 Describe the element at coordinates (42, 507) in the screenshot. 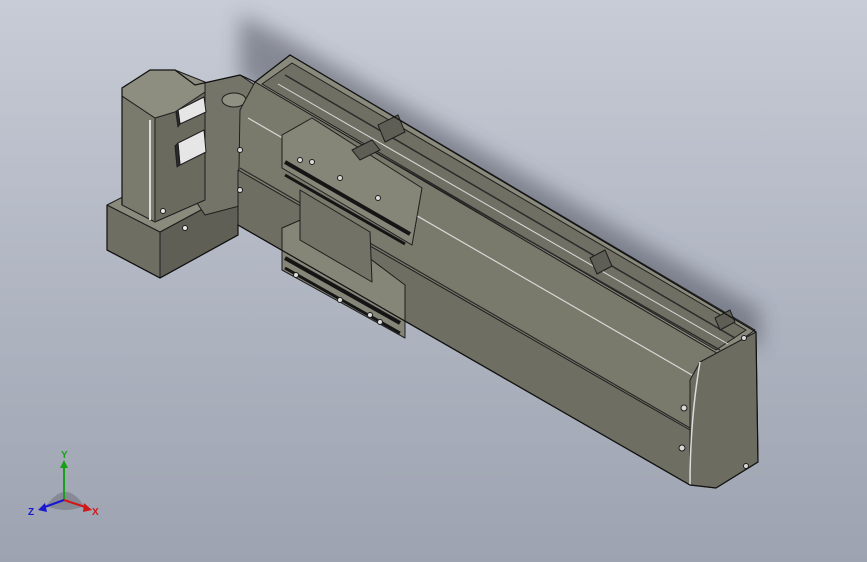

I see `z-axis-arrow-icon` at that location.